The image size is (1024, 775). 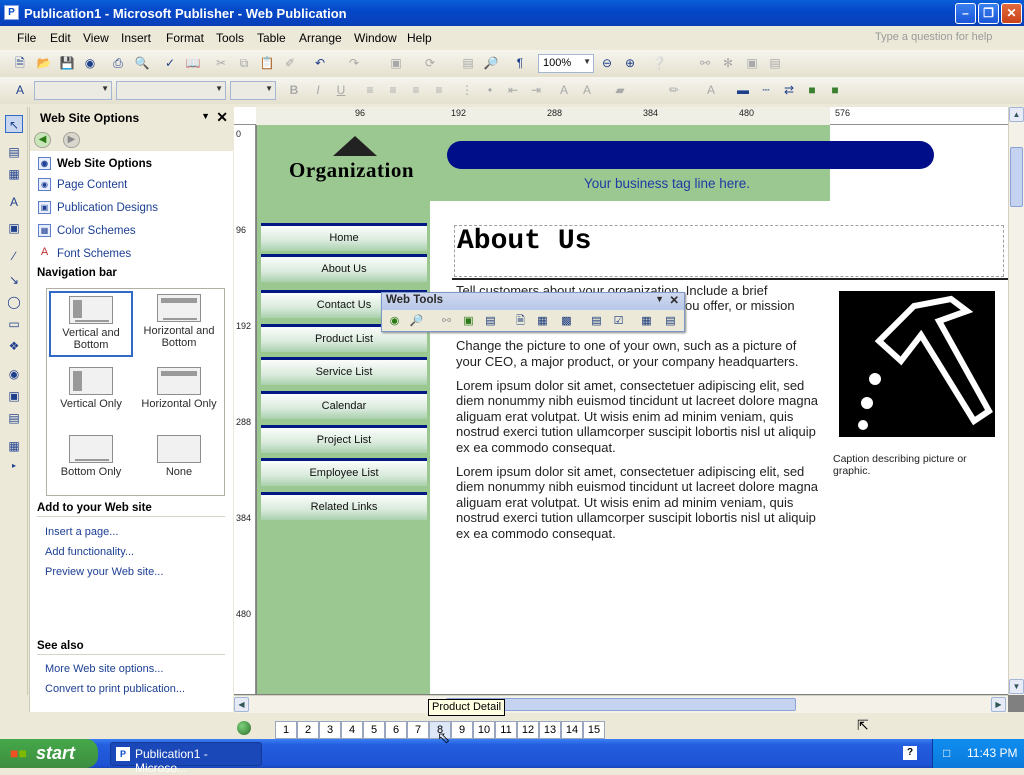 I want to click on network-icon: □, so click(x=946, y=753).